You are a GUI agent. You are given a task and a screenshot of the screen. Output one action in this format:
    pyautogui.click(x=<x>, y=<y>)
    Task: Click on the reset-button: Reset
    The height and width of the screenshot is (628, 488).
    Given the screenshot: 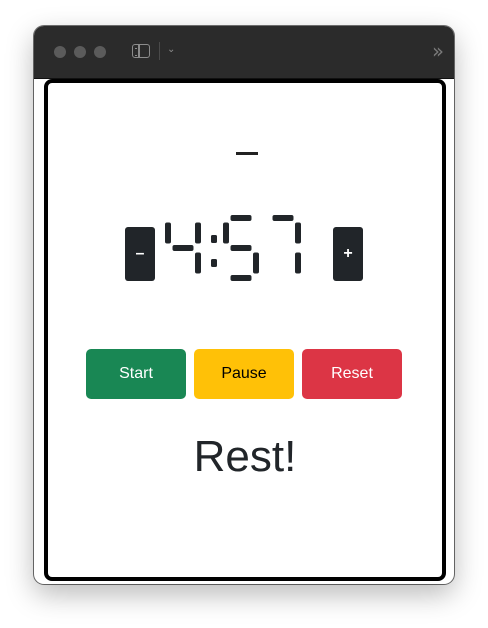 What is the action you would take?
    pyautogui.click(x=352, y=374)
    